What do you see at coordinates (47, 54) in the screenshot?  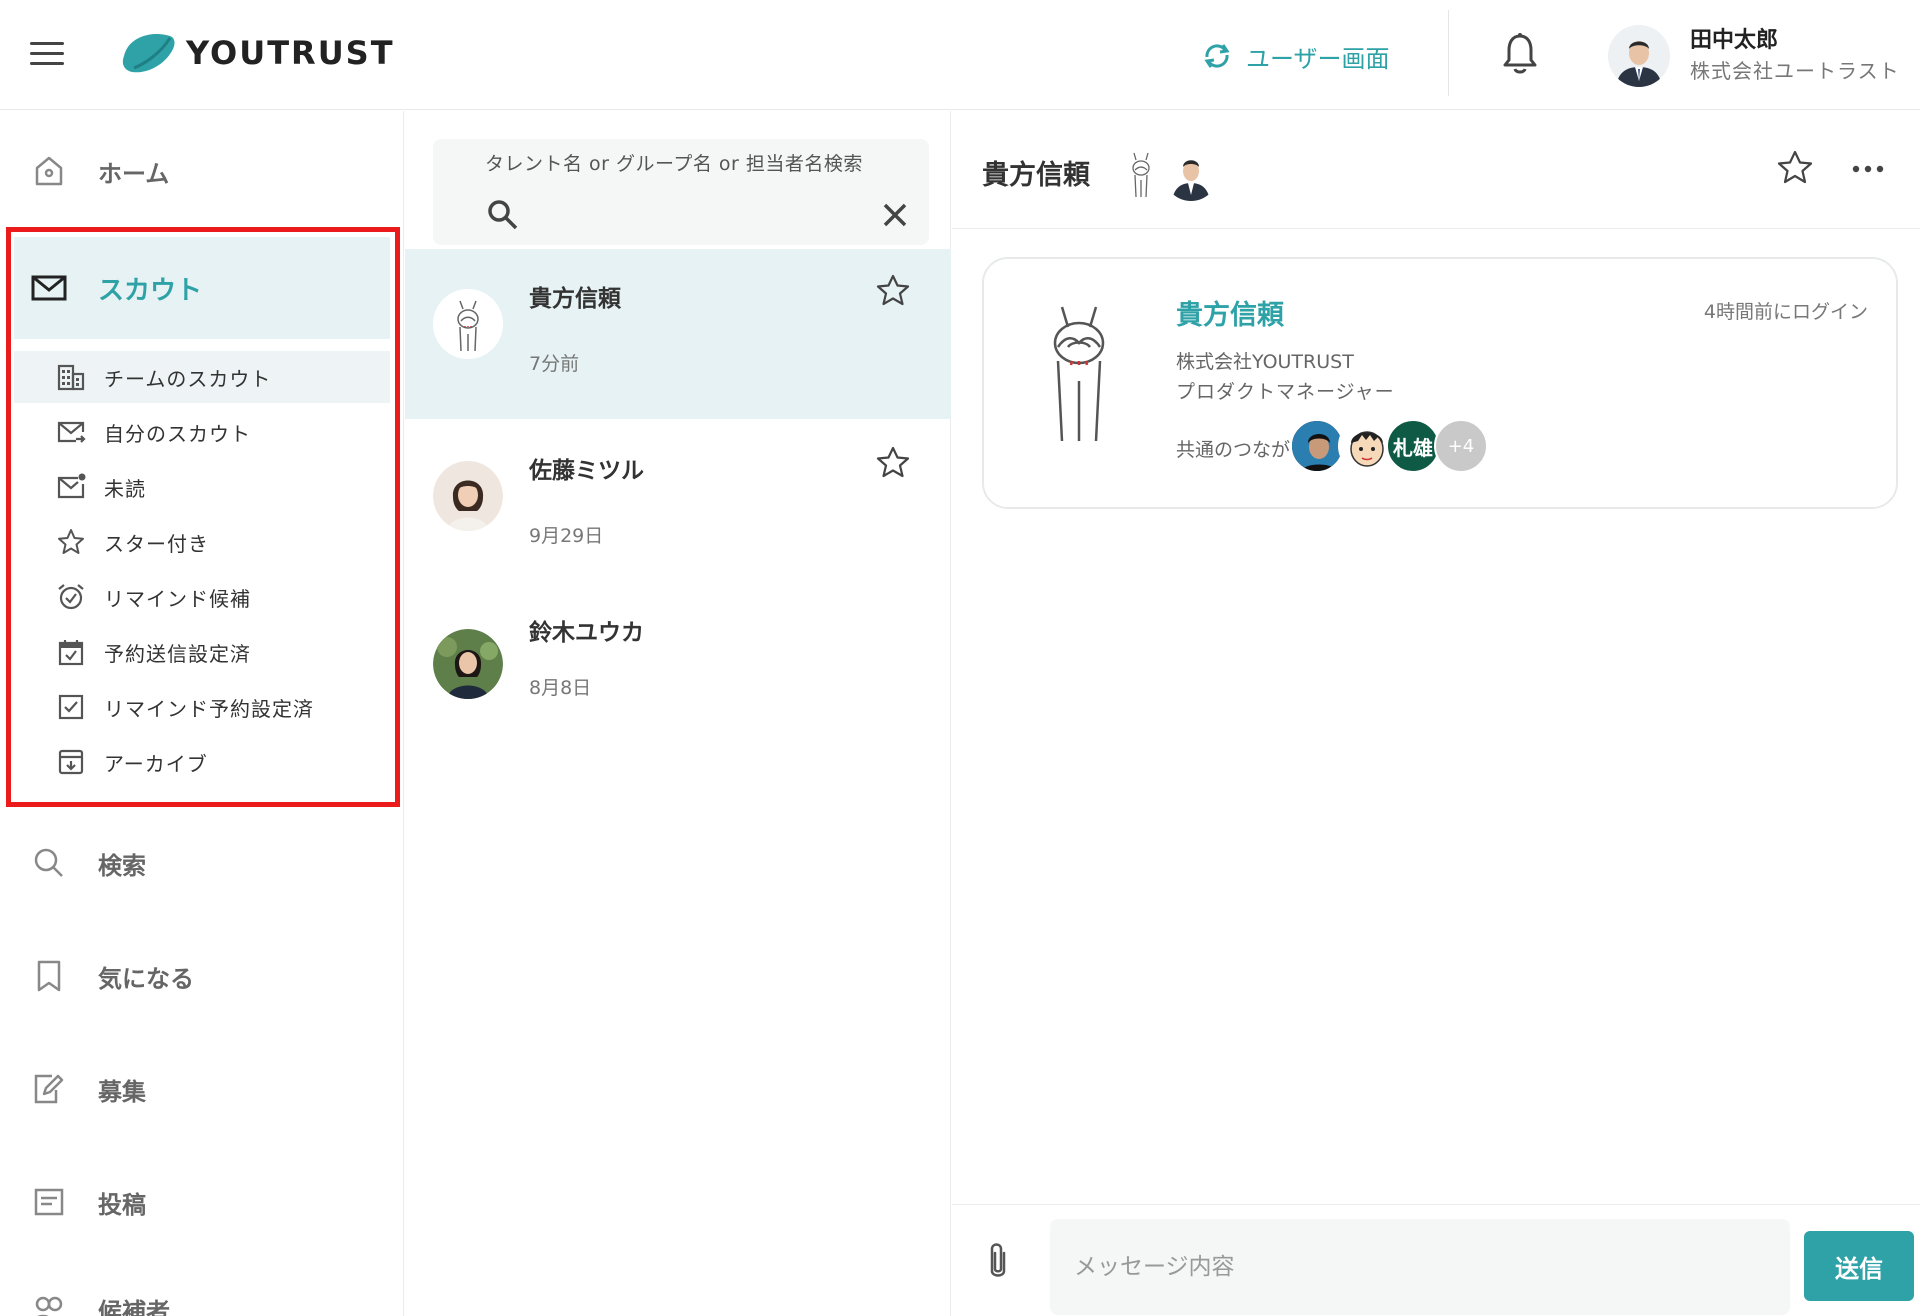 I see `menu-icon` at bounding box center [47, 54].